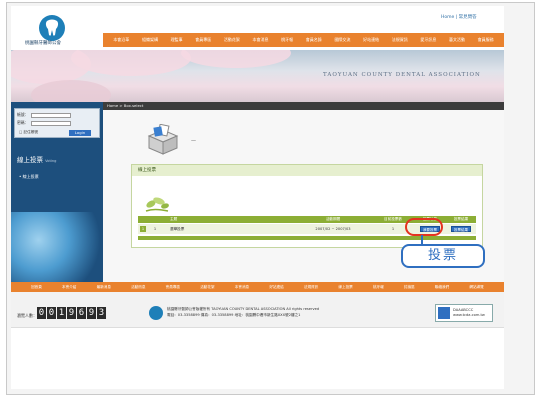 This screenshot has height=397, width=541. What do you see at coordinates (400, 40) in the screenshot?
I see `nav-item: 法規資訊` at bounding box center [400, 40].